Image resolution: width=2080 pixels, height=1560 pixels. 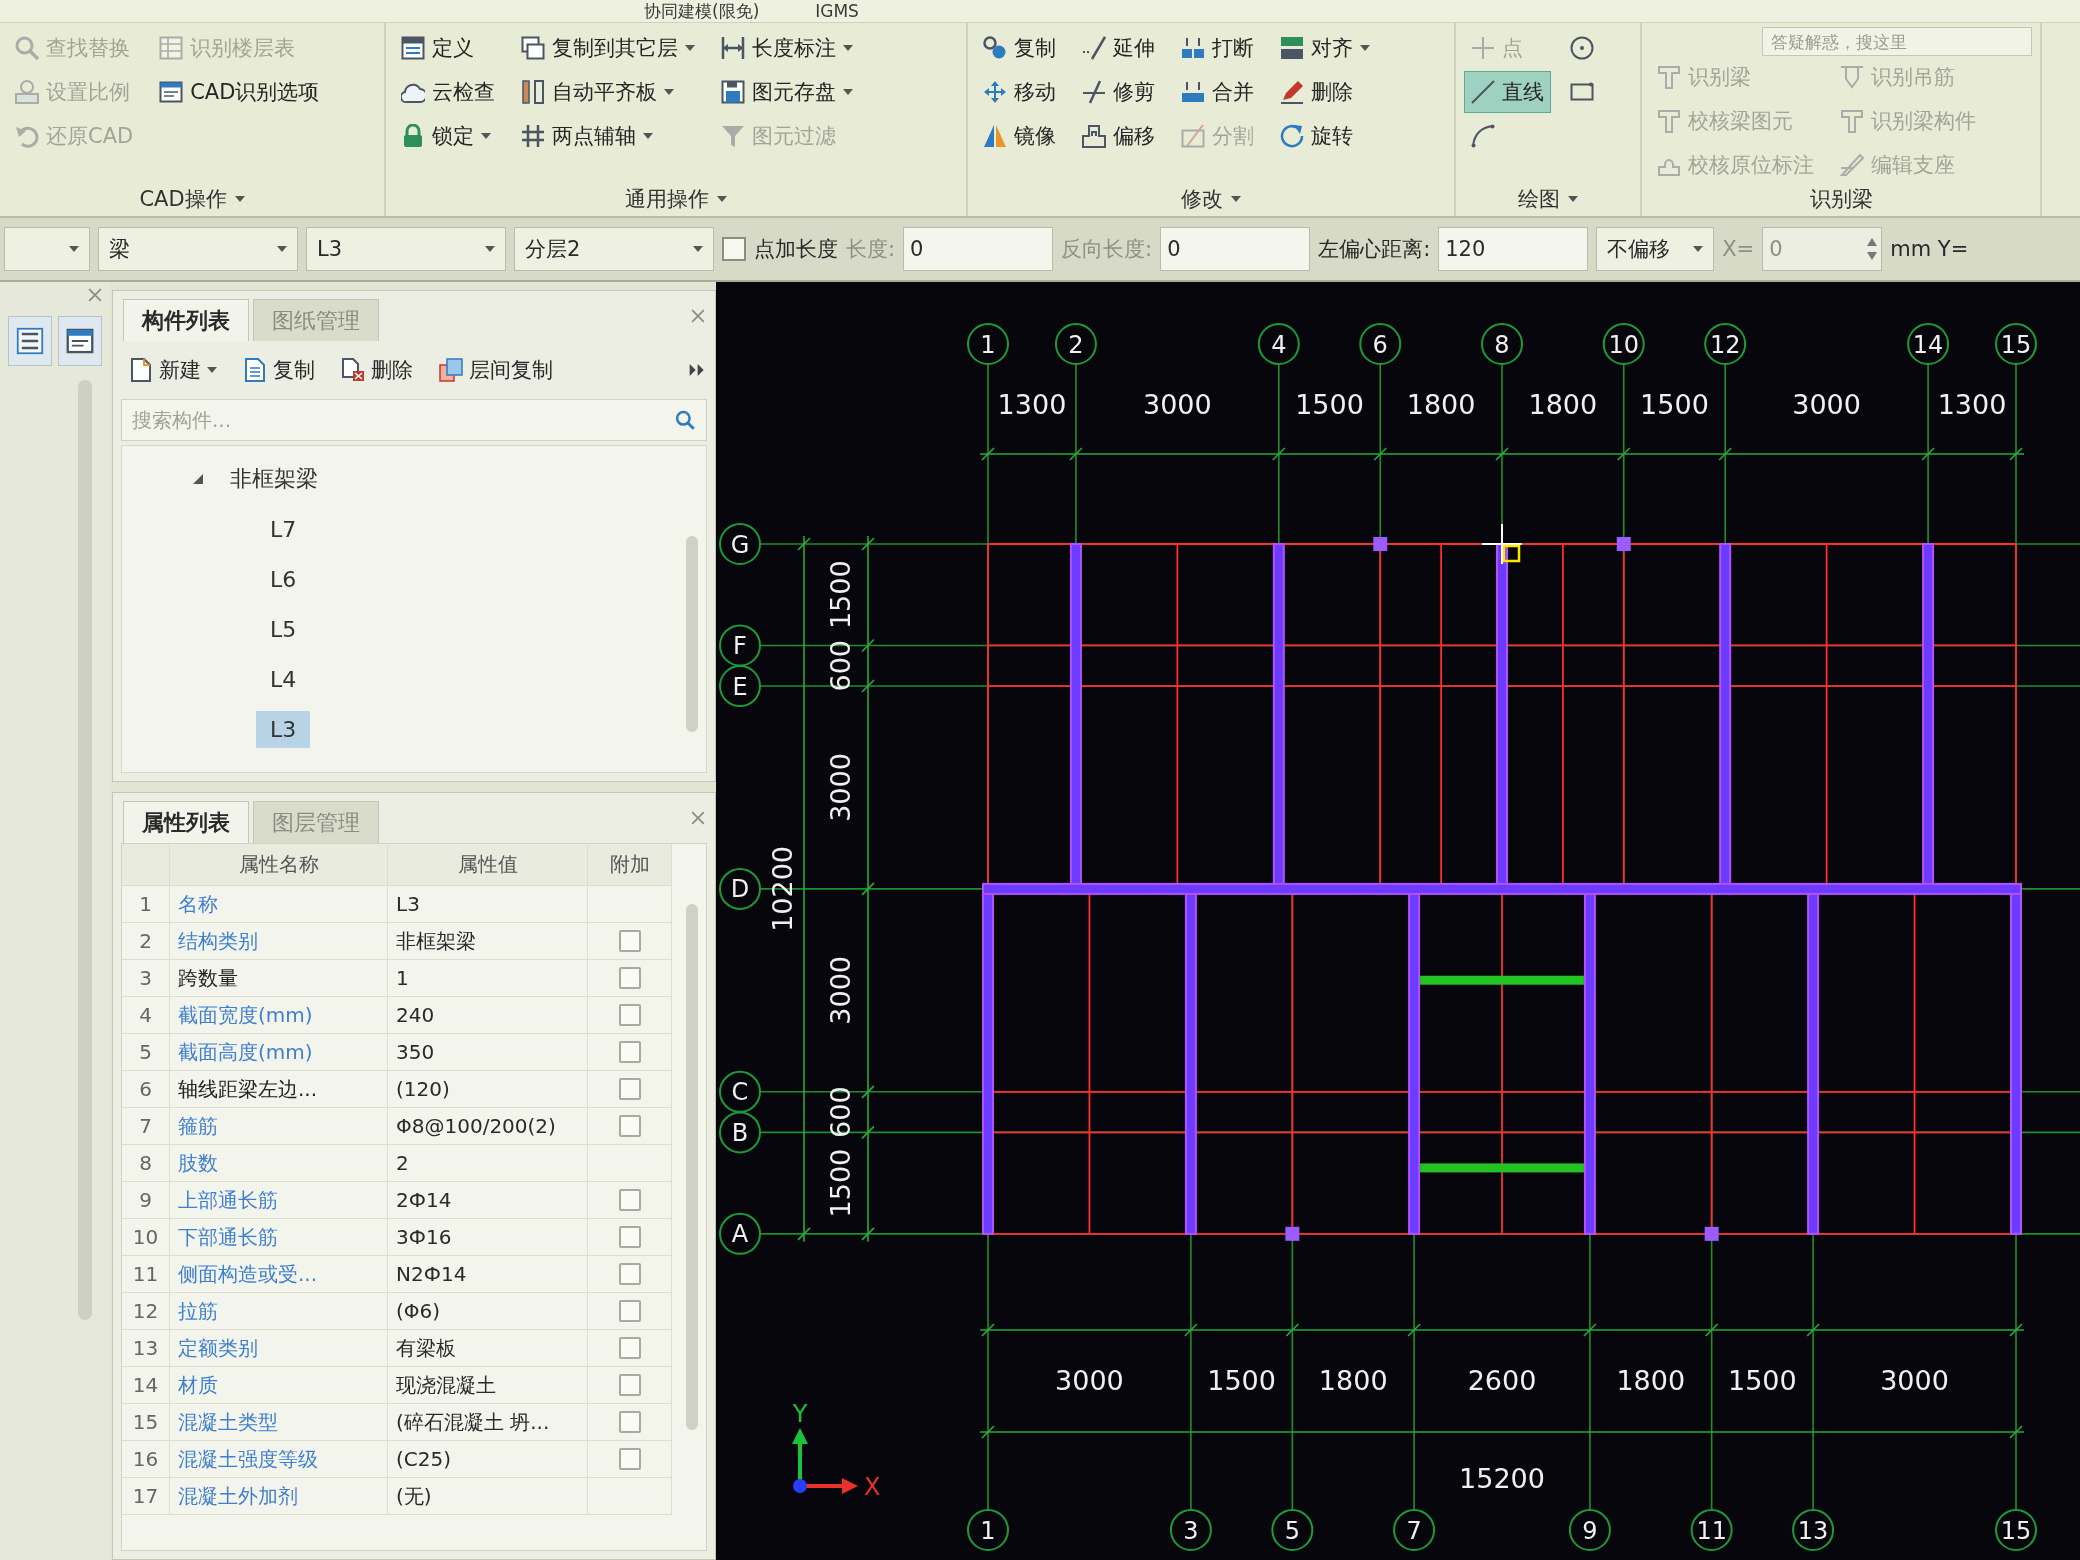 I want to click on move-arrows-icon, so click(x=995, y=92).